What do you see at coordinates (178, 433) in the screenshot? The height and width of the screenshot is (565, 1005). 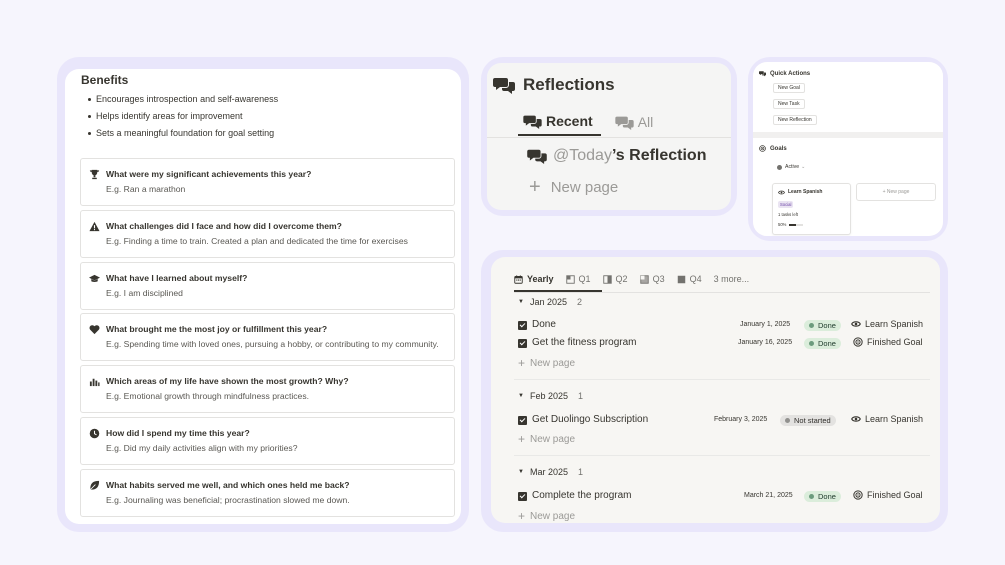 I see `question-title: How did I spend my time this year?` at bounding box center [178, 433].